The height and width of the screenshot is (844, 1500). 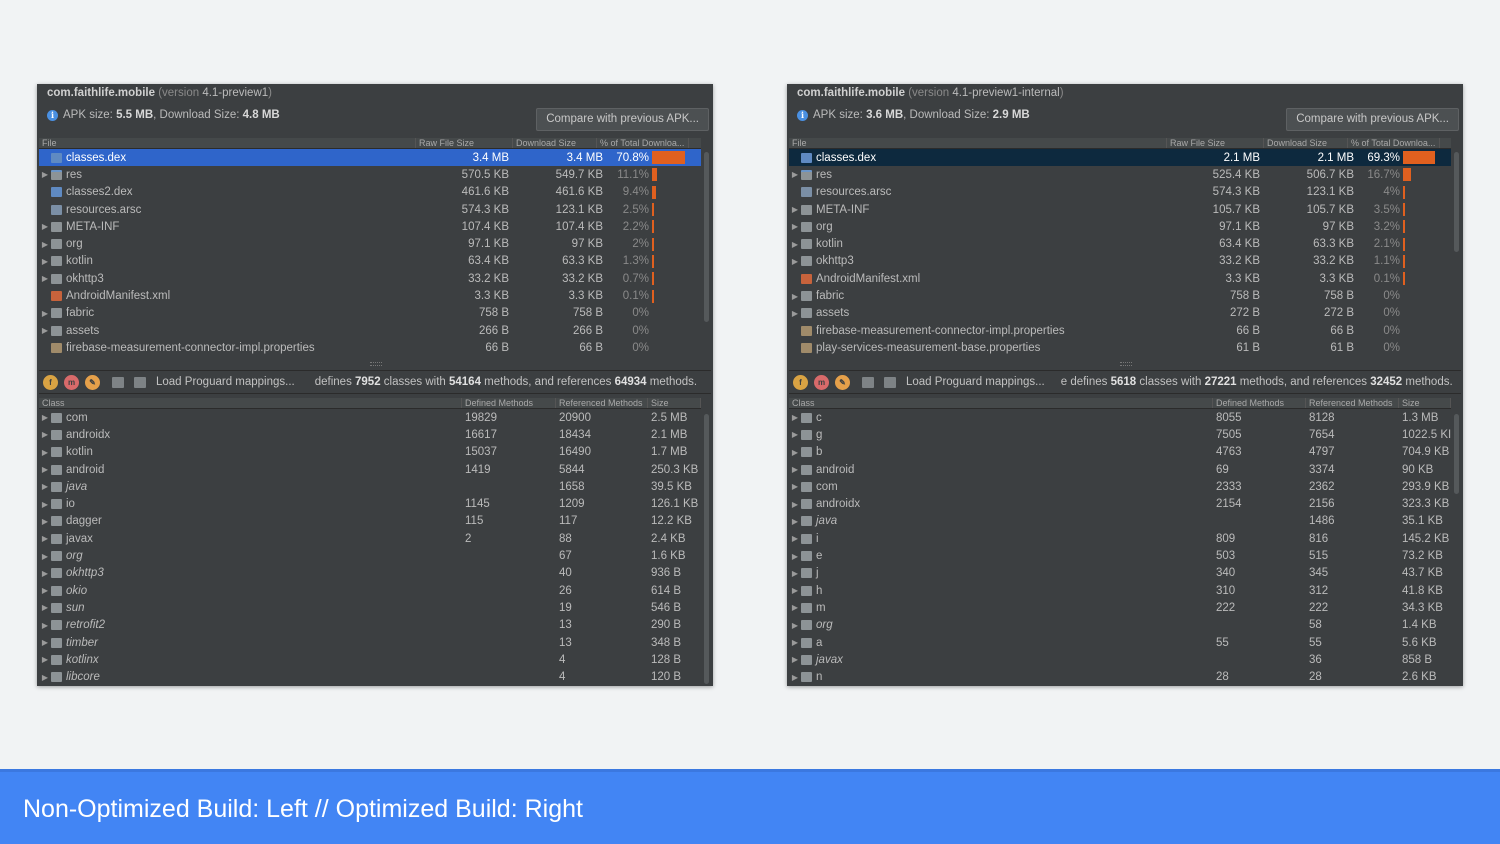 I want to click on col-defined-methods: Defined Methods, so click(x=1259, y=403).